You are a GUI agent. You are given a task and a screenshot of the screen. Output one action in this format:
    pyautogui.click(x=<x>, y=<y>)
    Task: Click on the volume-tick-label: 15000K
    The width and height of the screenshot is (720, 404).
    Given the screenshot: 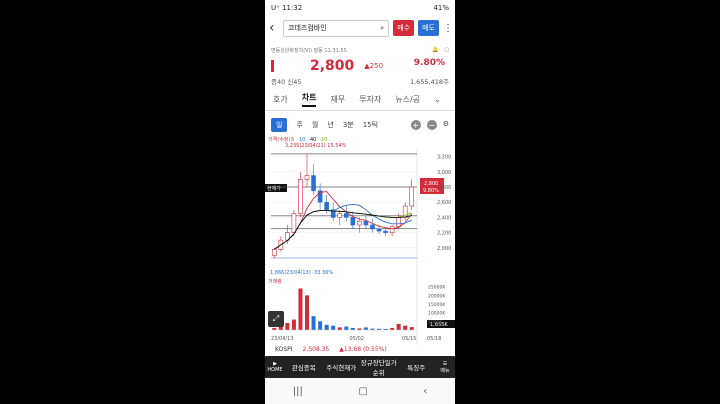 What is the action you would take?
    pyautogui.click(x=437, y=305)
    